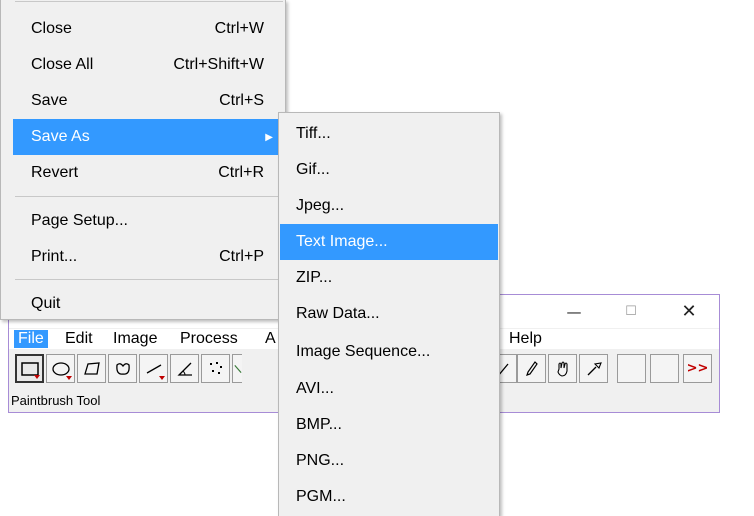  I want to click on brush-tool, so click(531, 368).